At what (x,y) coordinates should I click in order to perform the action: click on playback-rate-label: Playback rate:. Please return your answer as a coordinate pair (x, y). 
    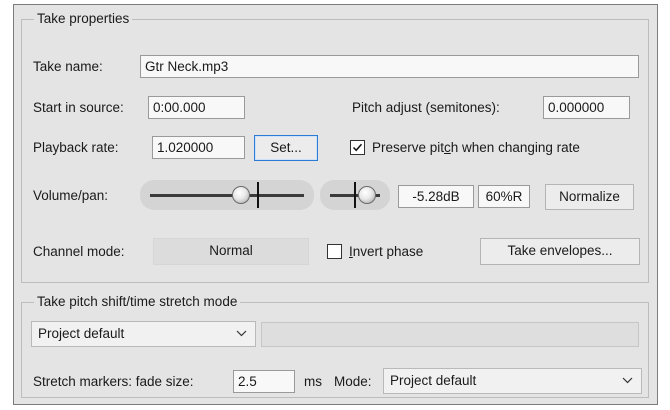
    Looking at the image, I should click on (76, 147).